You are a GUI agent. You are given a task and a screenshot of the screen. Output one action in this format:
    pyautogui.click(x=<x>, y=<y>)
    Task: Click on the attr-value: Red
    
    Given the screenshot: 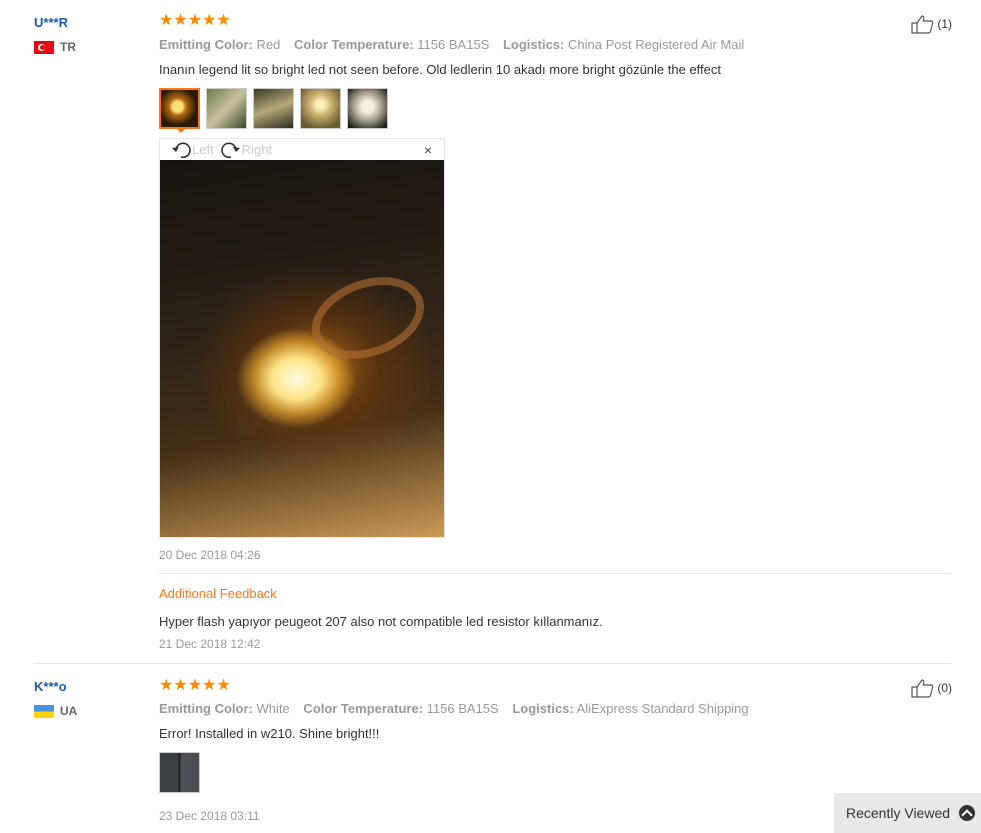 What is the action you would take?
    pyautogui.click(x=268, y=44)
    